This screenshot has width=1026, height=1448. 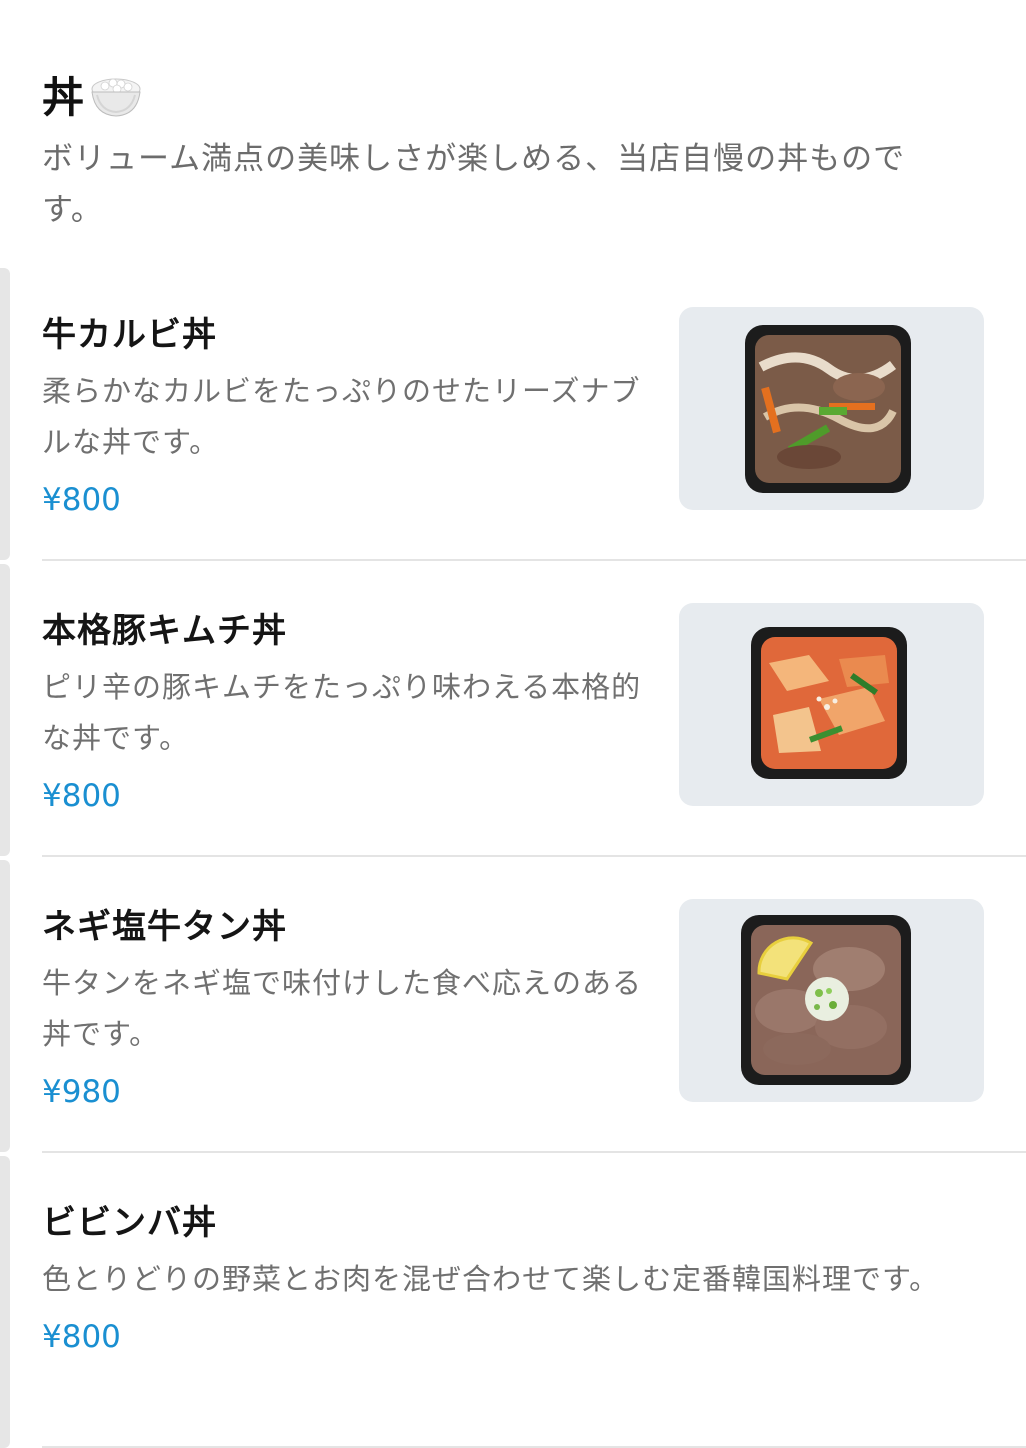 What do you see at coordinates (491, 1279) in the screenshot?
I see `menu-item-description: 色とりどりの野菜とお肉を混ぜ合わせて楽しむ定番韓国料理です。` at bounding box center [491, 1279].